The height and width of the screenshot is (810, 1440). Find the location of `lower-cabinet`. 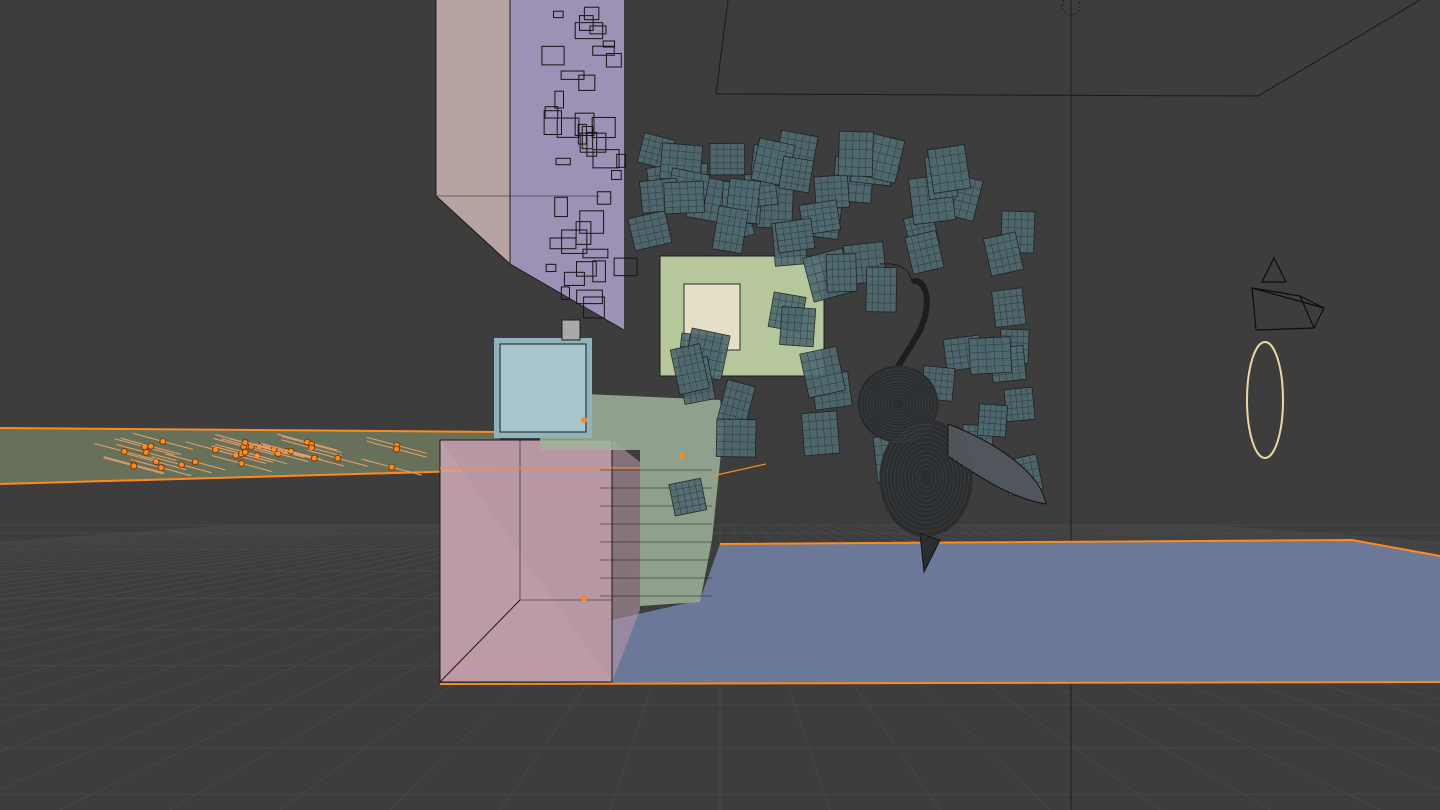

lower-cabinet is located at coordinates (539, 561).